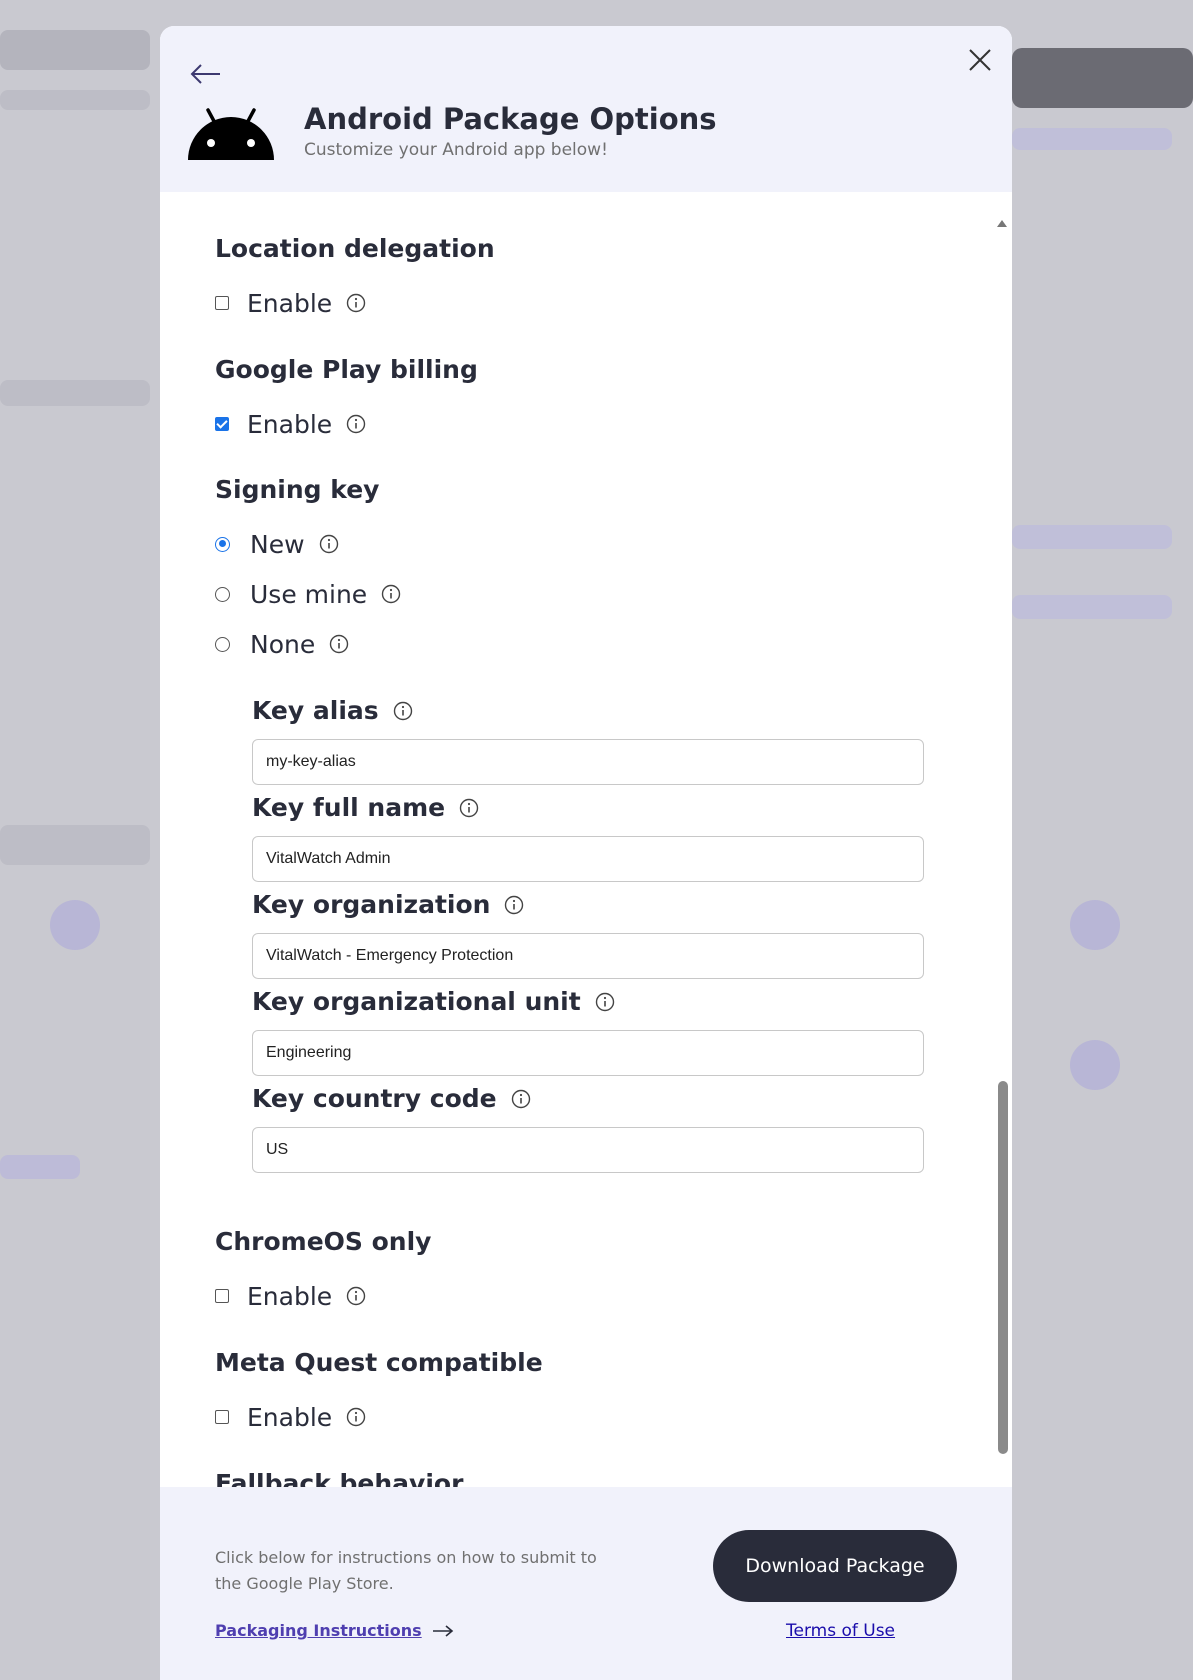 The width and height of the screenshot is (1193, 1680). What do you see at coordinates (374, 1098) in the screenshot?
I see `key-country-code-label: Key country code` at bounding box center [374, 1098].